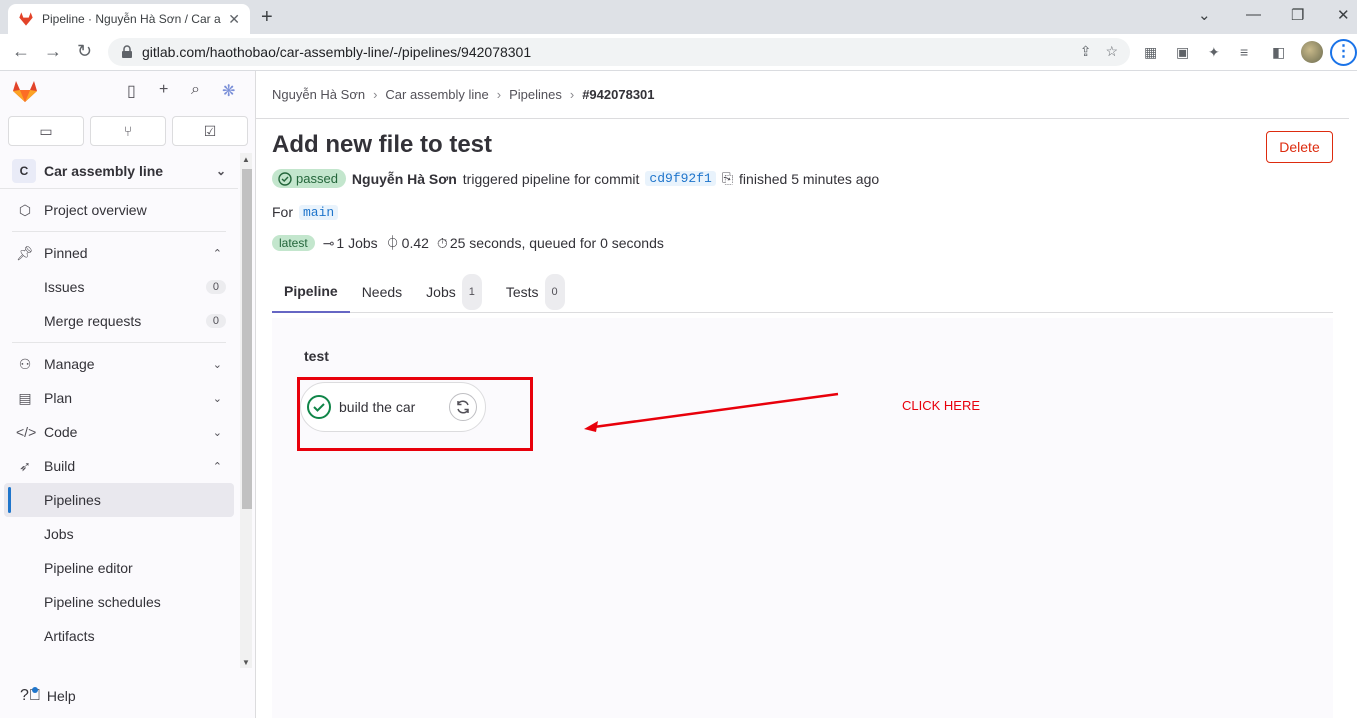 The height and width of the screenshot is (718, 1357). Describe the element at coordinates (119, 171) in the screenshot. I see `project-switcher: C Car assembly line ⌄` at that location.